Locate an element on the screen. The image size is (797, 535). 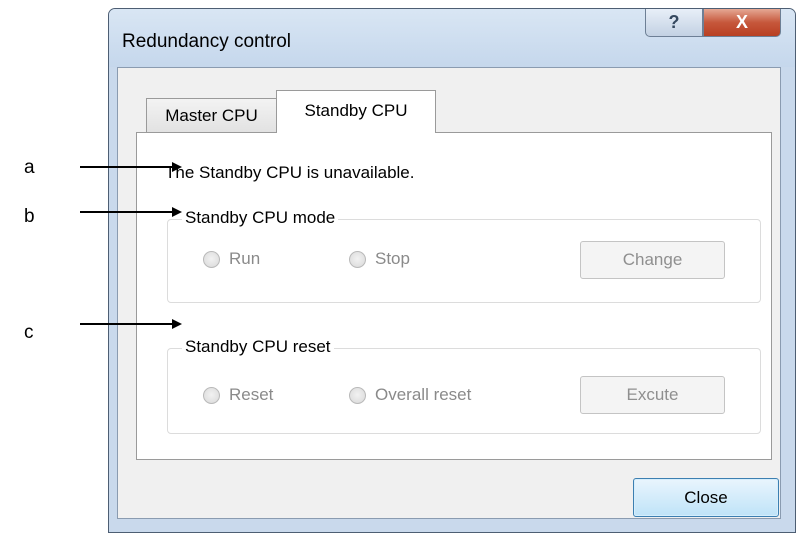
tab-label: Standby CPU is located at coordinates (356, 110).